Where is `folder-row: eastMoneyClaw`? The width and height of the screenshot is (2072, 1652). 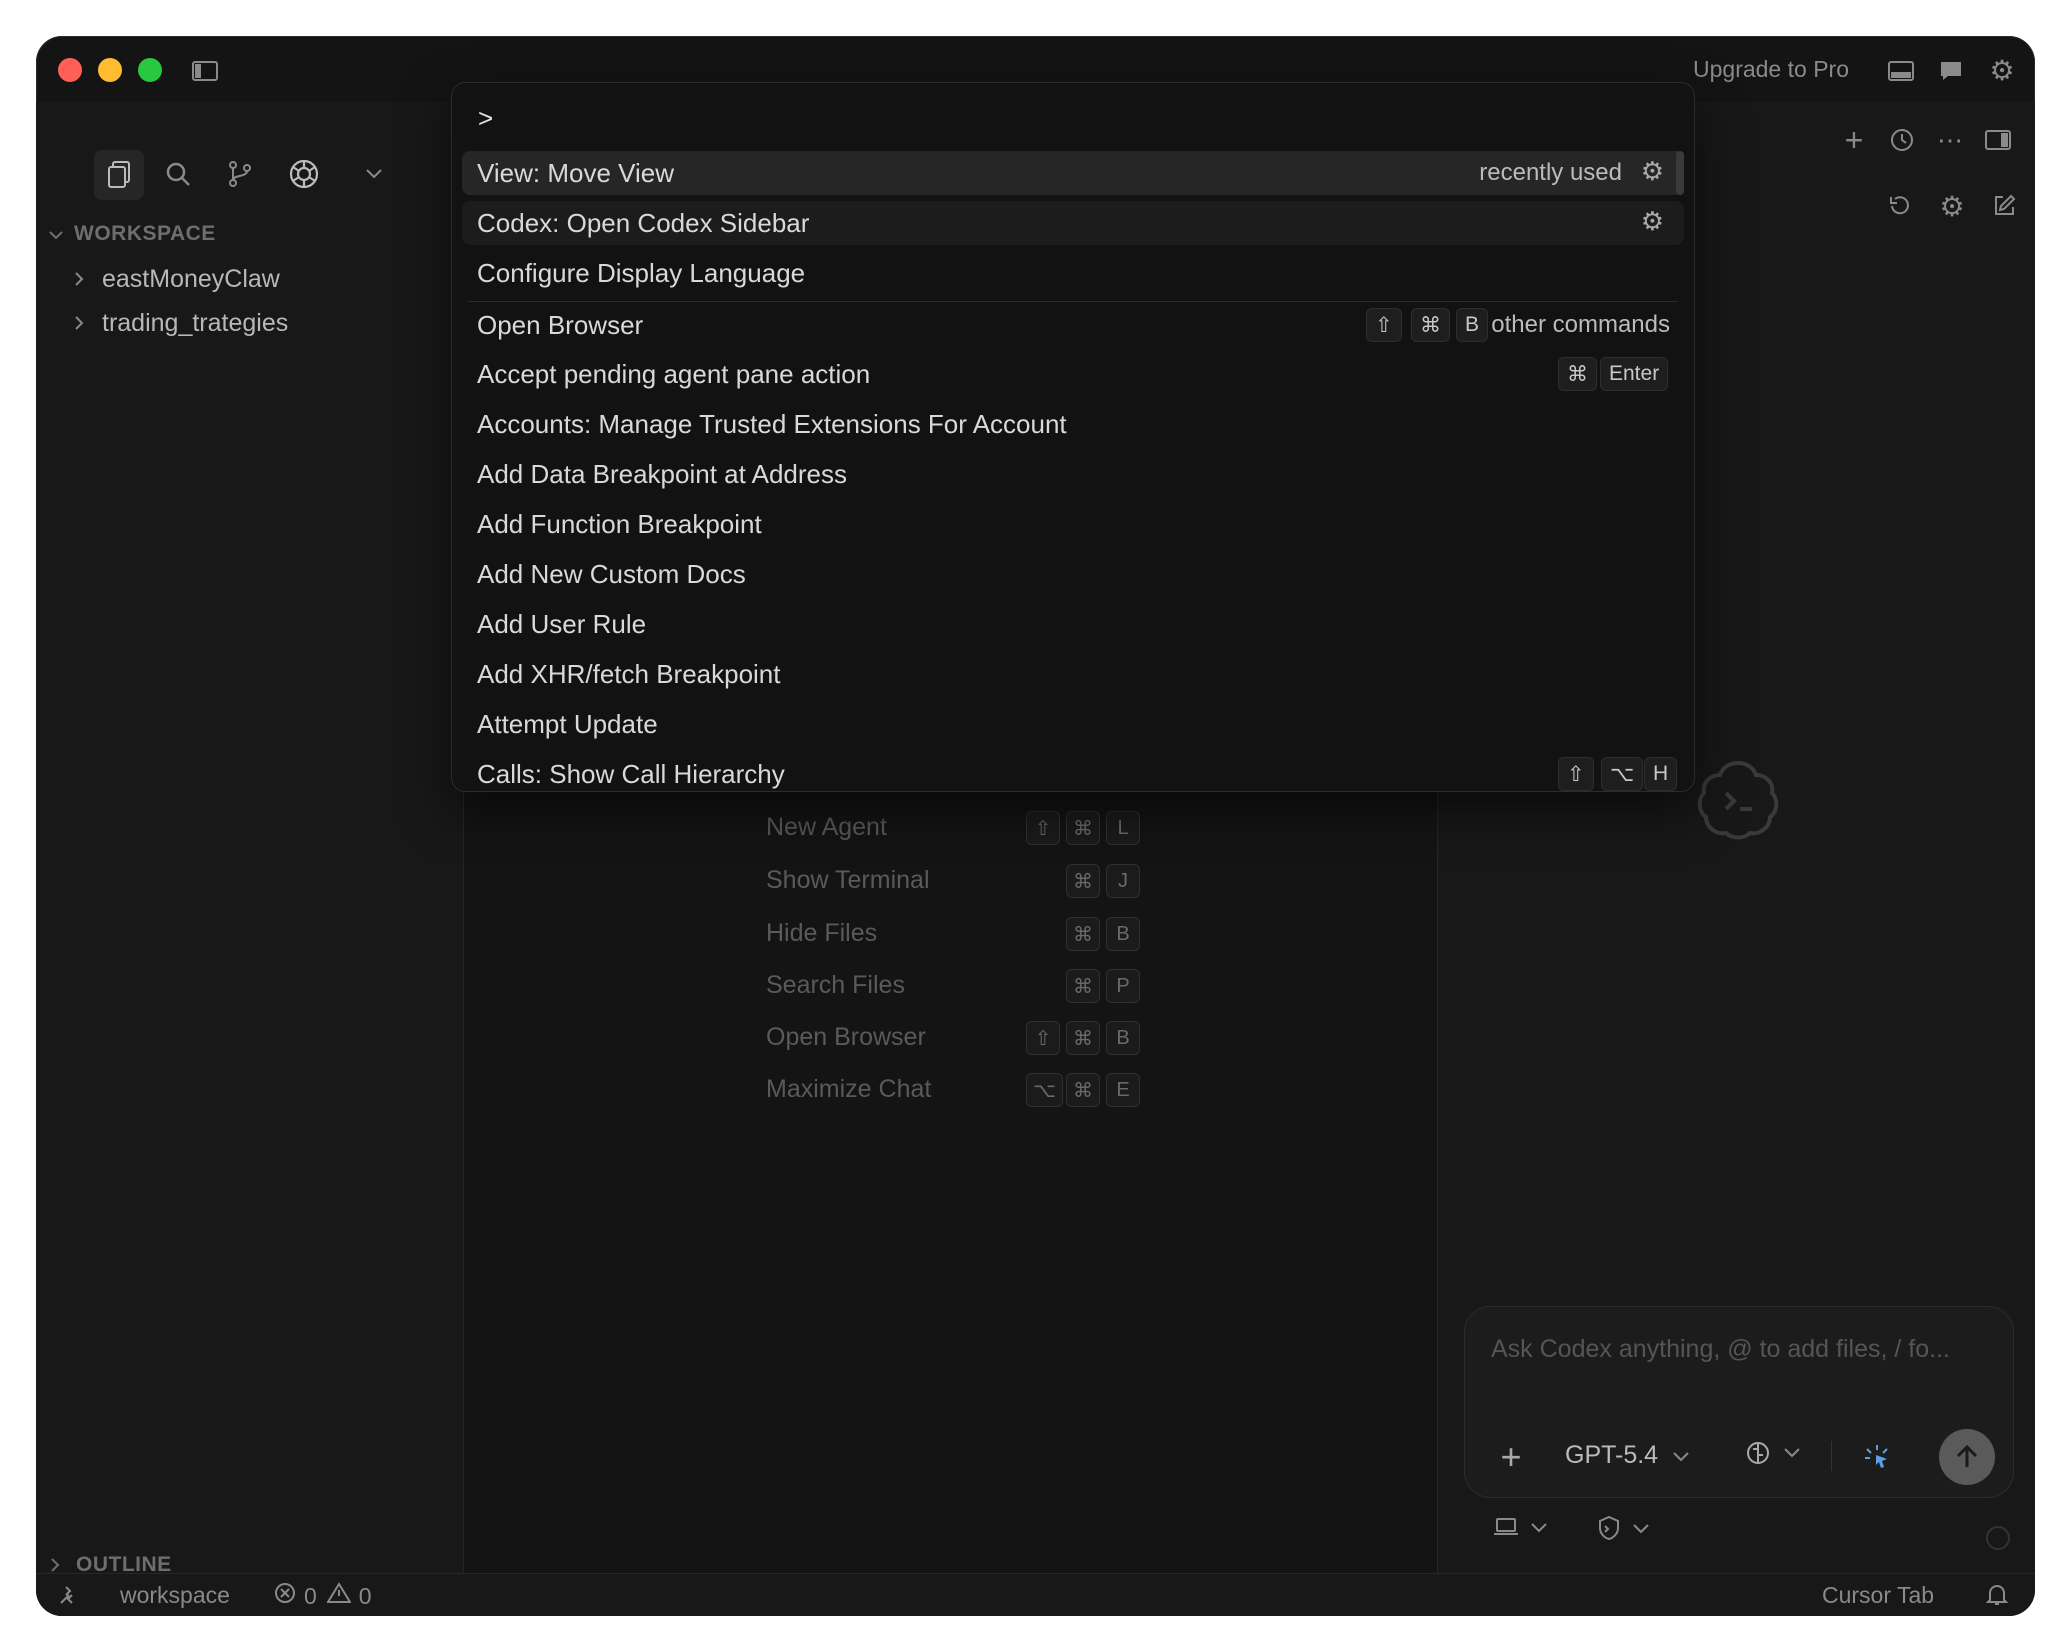
folder-row: eastMoneyClaw is located at coordinates (158, 279).